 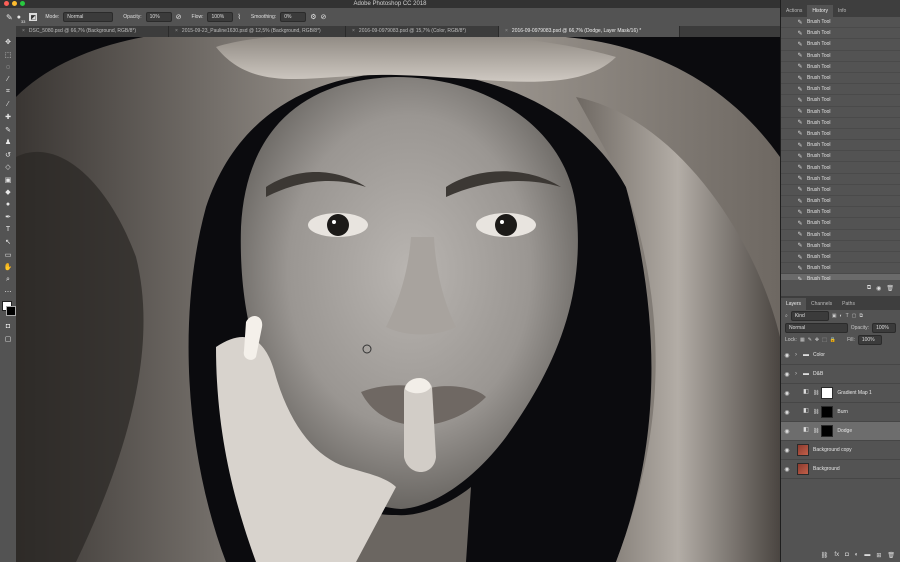 What do you see at coordinates (890, 288) in the screenshot?
I see `delete-state-icon: 🗑` at bounding box center [890, 288].